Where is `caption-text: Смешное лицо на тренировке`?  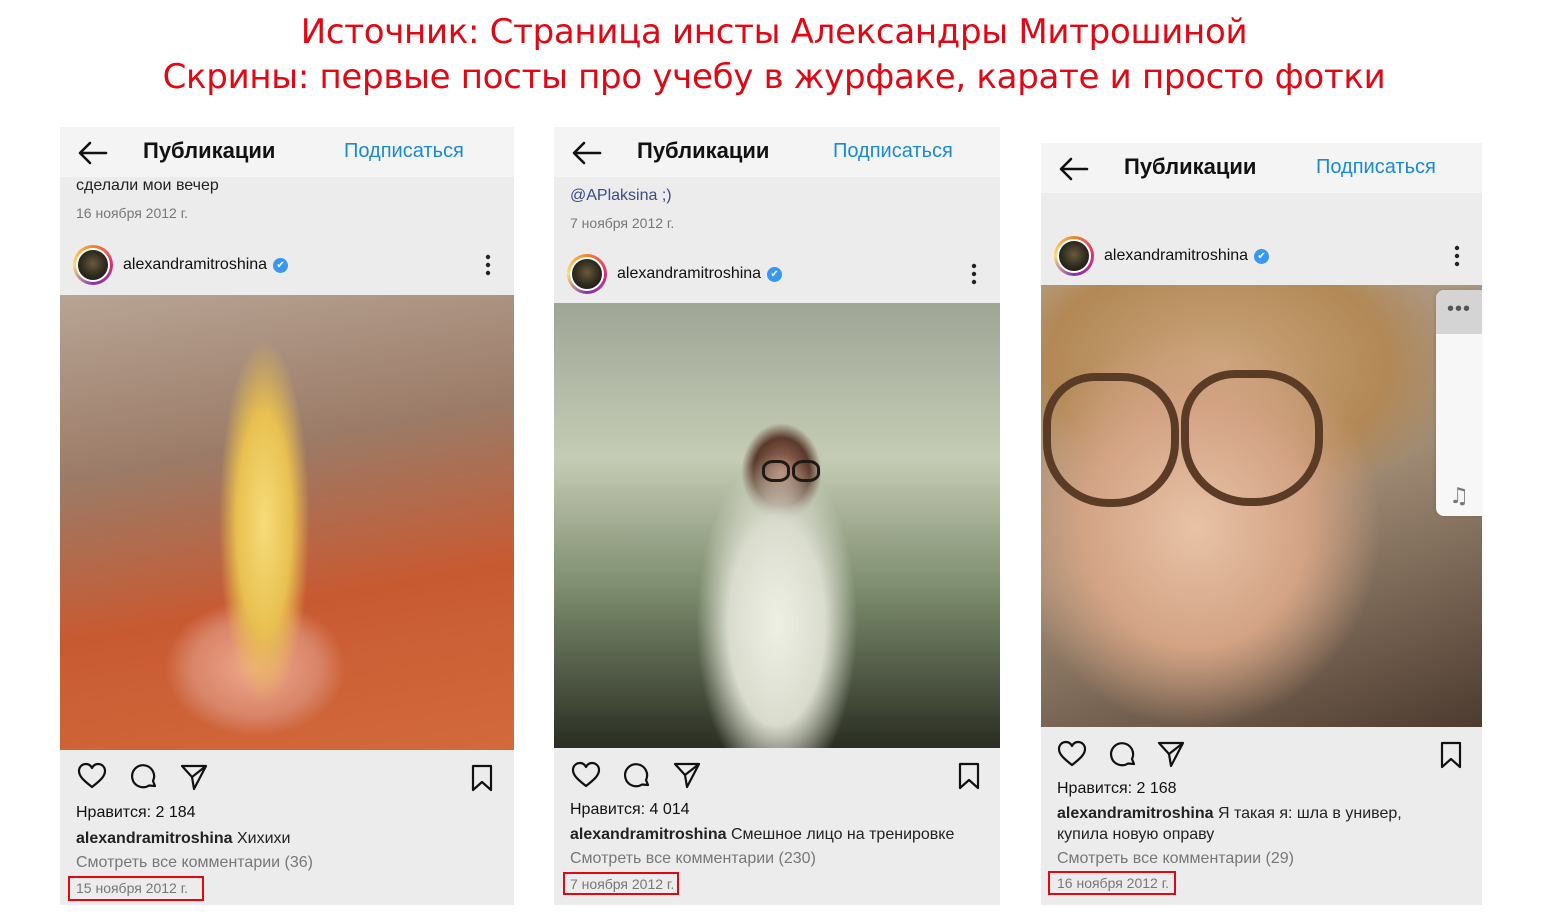
caption-text: Смешное лицо на тренировке is located at coordinates (842, 834).